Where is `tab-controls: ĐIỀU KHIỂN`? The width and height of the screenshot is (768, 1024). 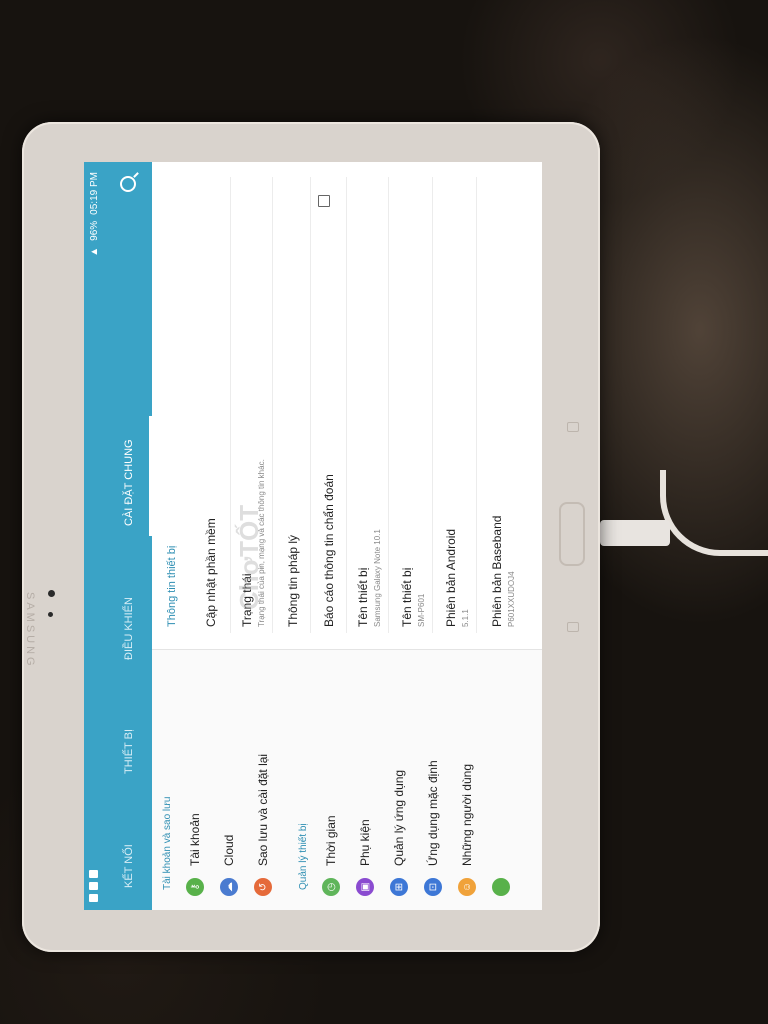
tab-controls: ĐIỀU KHIỂN is located at coordinates (129, 615).